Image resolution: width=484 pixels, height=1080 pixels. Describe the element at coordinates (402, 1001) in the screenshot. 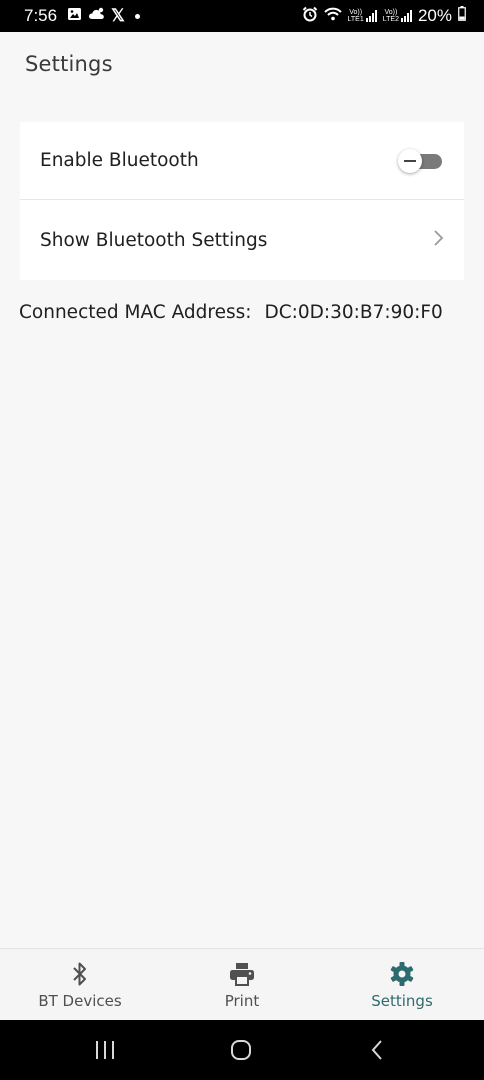

I see `nav-label-settings: Settings` at that location.